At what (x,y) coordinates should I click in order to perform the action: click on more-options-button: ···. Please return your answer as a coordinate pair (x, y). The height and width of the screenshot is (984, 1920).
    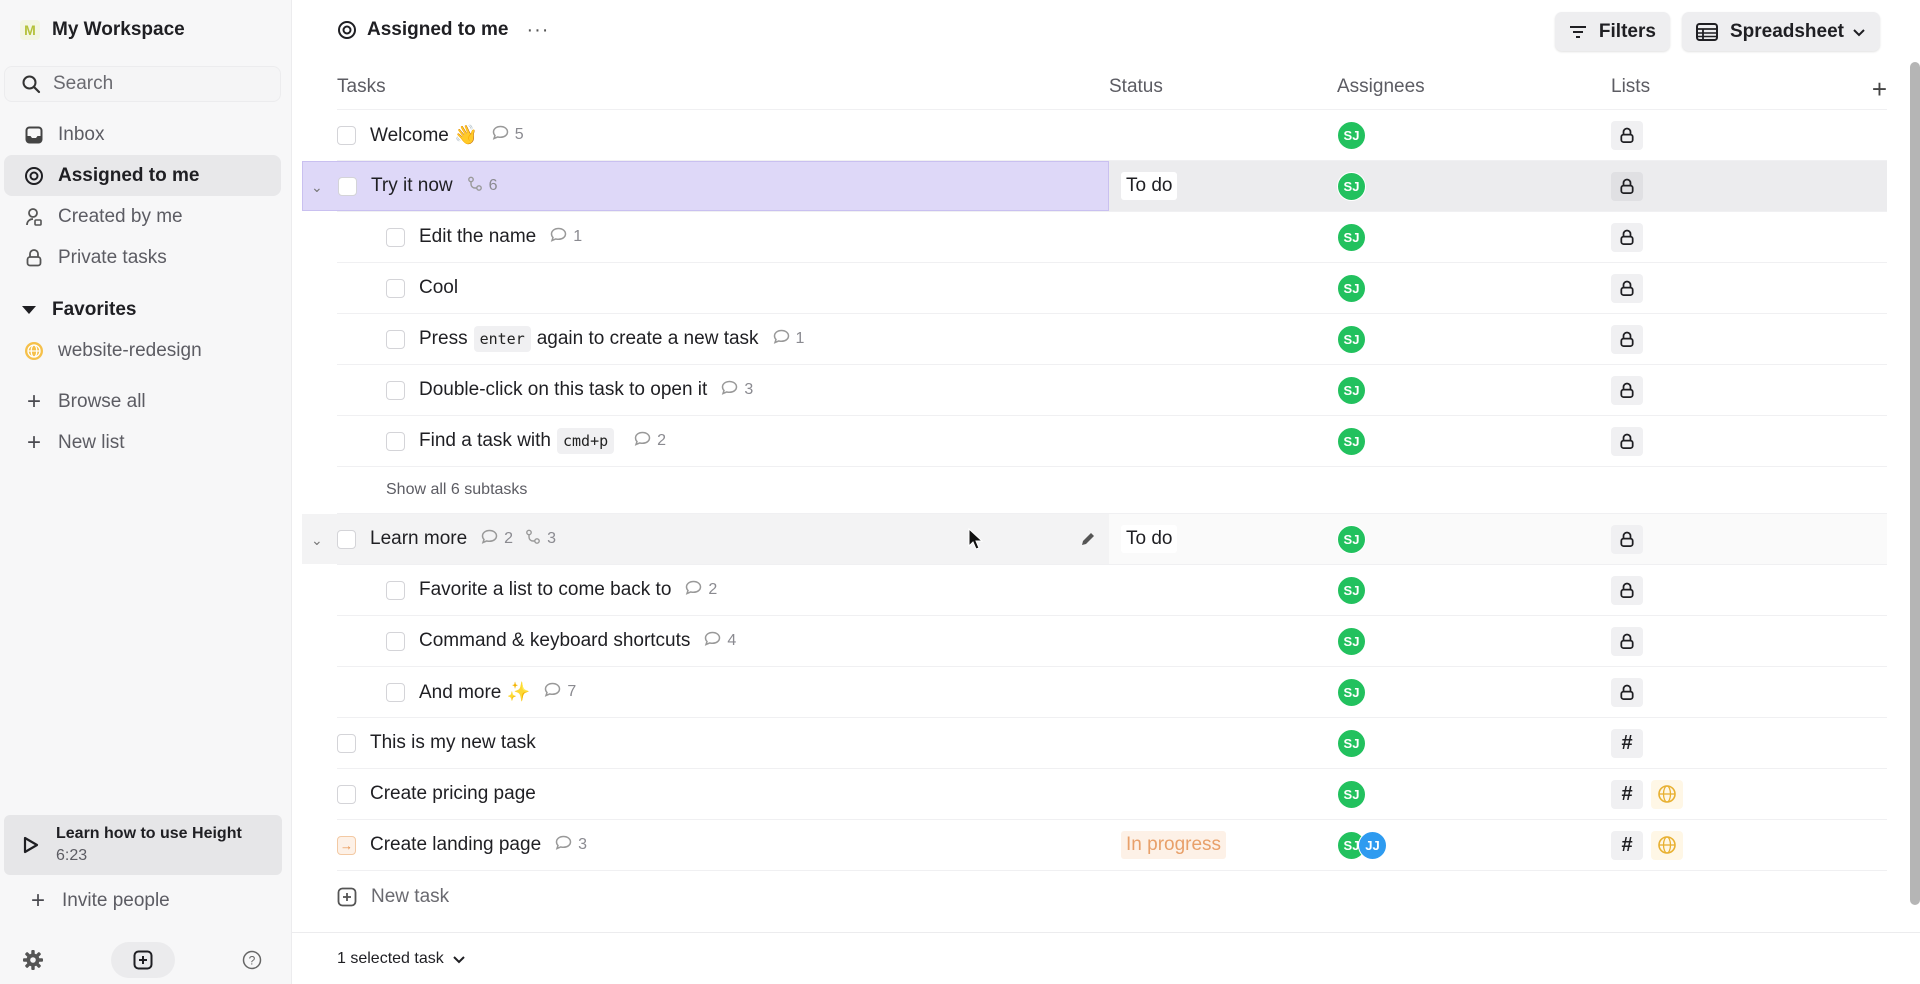
    Looking at the image, I should click on (537, 30).